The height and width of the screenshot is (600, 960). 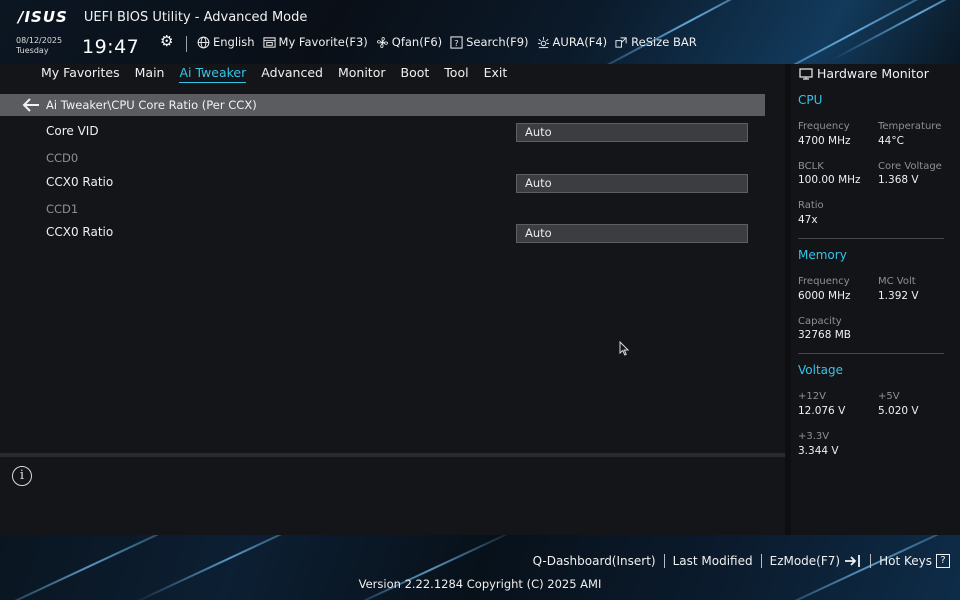 I want to click on my-favorite-label: My Favorite(F3), so click(x=323, y=42).